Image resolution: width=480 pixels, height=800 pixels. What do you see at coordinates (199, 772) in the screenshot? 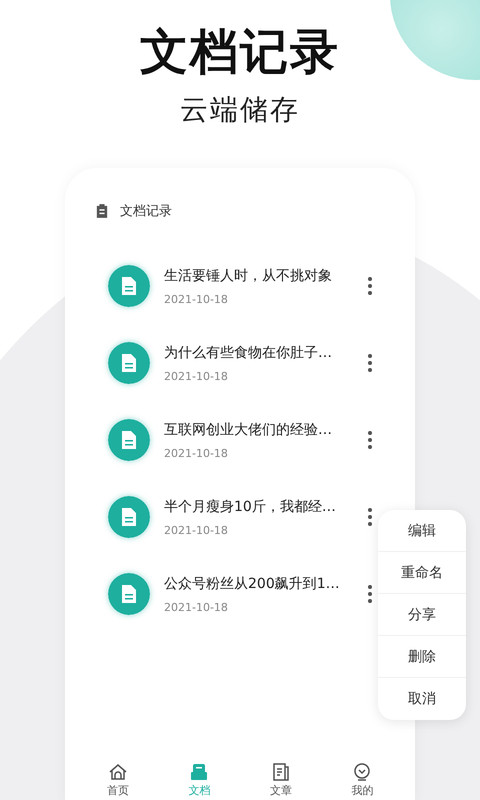
I see `inbox-icon` at bounding box center [199, 772].